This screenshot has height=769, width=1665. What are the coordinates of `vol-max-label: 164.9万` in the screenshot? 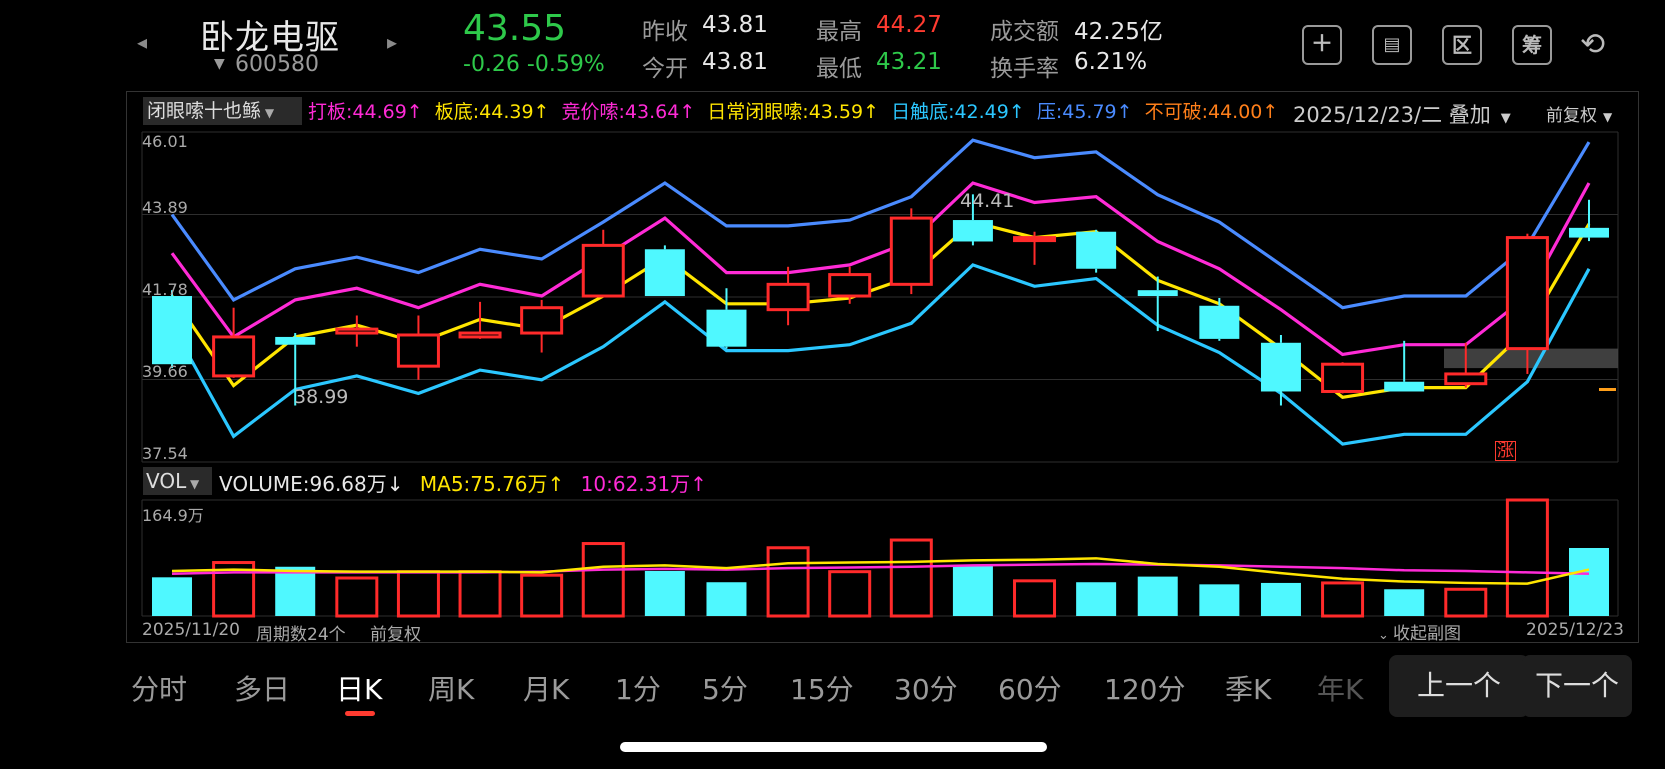 It's located at (173, 515).